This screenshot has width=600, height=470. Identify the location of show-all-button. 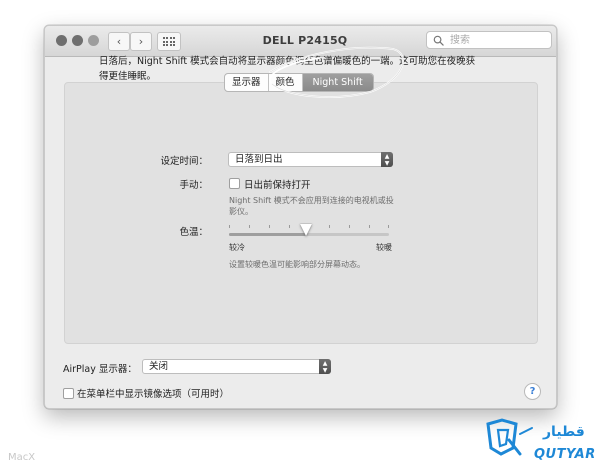
(169, 41).